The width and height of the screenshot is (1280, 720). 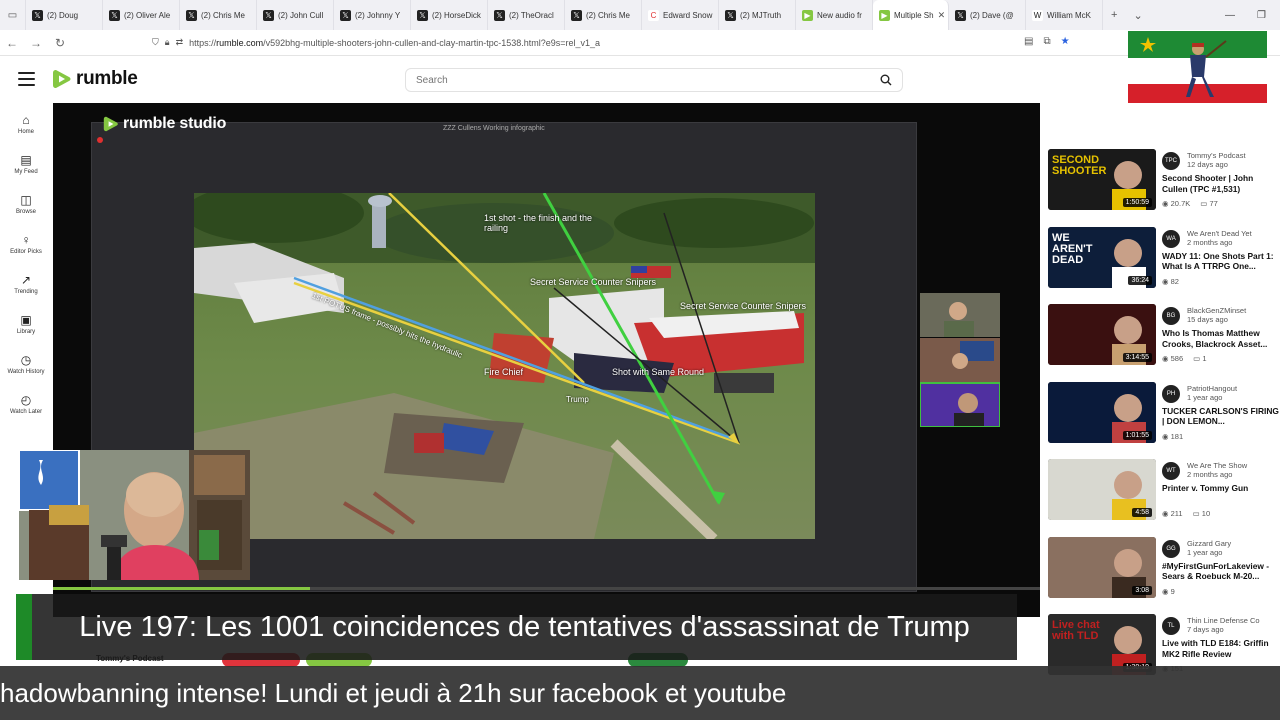 I want to click on browser-tab-label: (2) MJTruth, so click(x=761, y=15).